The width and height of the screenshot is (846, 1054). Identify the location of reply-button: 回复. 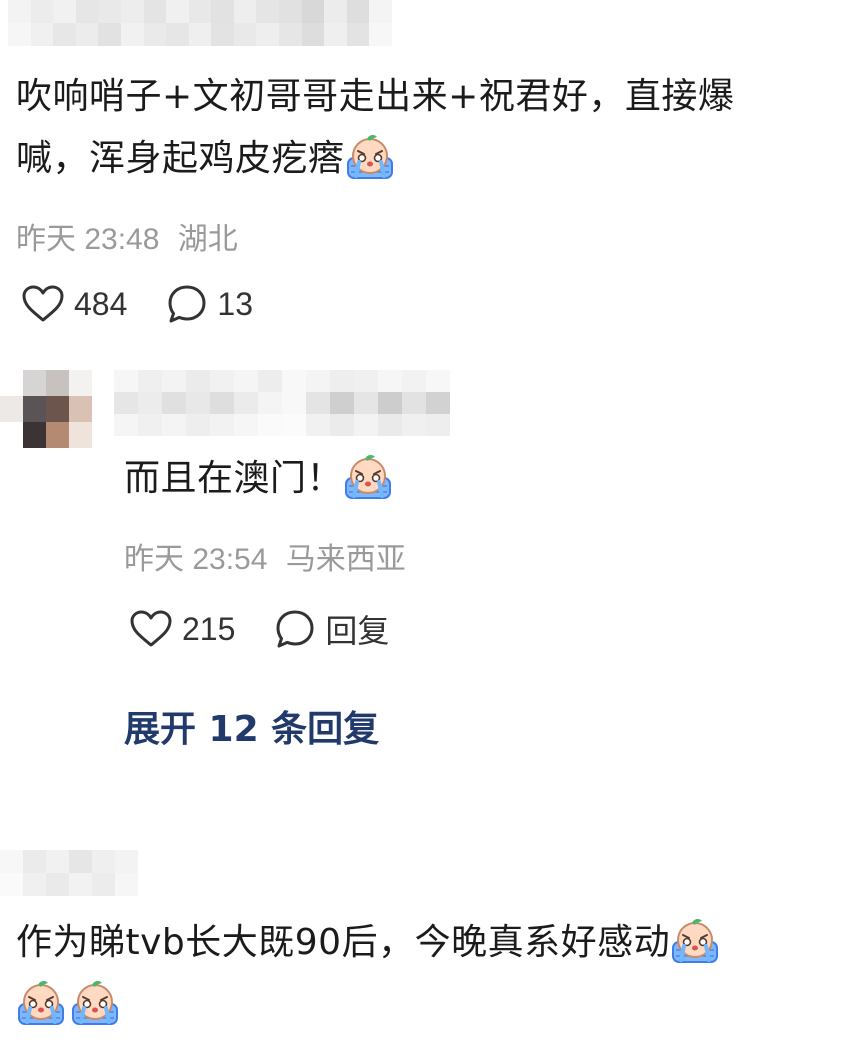
(332, 629).